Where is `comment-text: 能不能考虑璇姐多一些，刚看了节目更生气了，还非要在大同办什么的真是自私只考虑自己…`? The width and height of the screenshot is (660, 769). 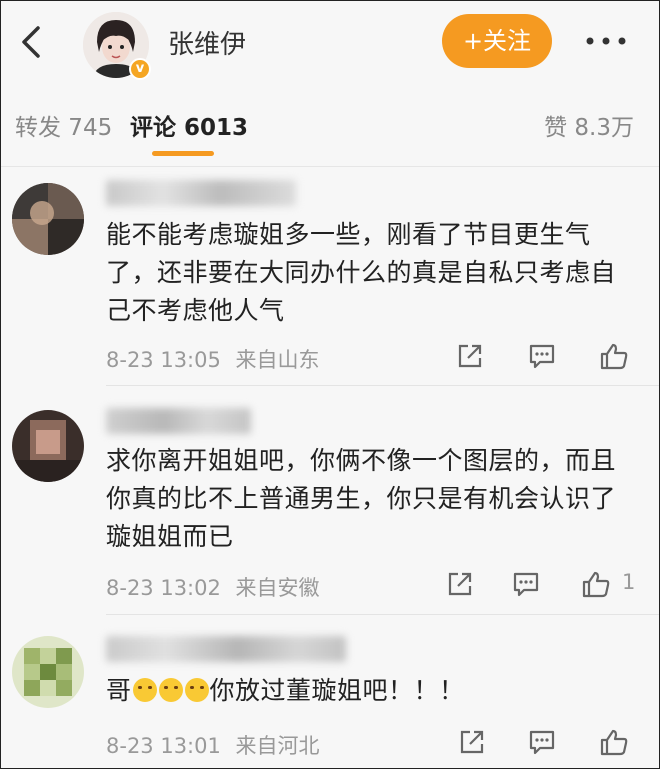 comment-text: 能不能考虑璇姐多一些，刚看了节目更生气了，还非要在大同办什么的真是自私只考虑自己… is located at coordinates (361, 272).